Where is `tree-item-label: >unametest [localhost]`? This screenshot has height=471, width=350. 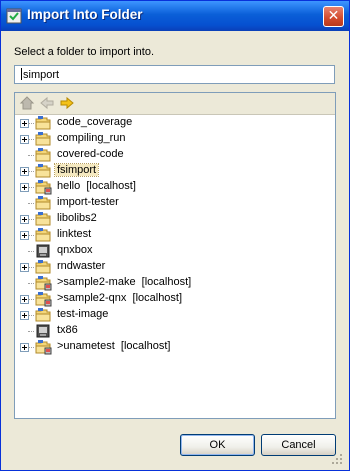 tree-item-label: >unametest [localhost] is located at coordinates (114, 346).